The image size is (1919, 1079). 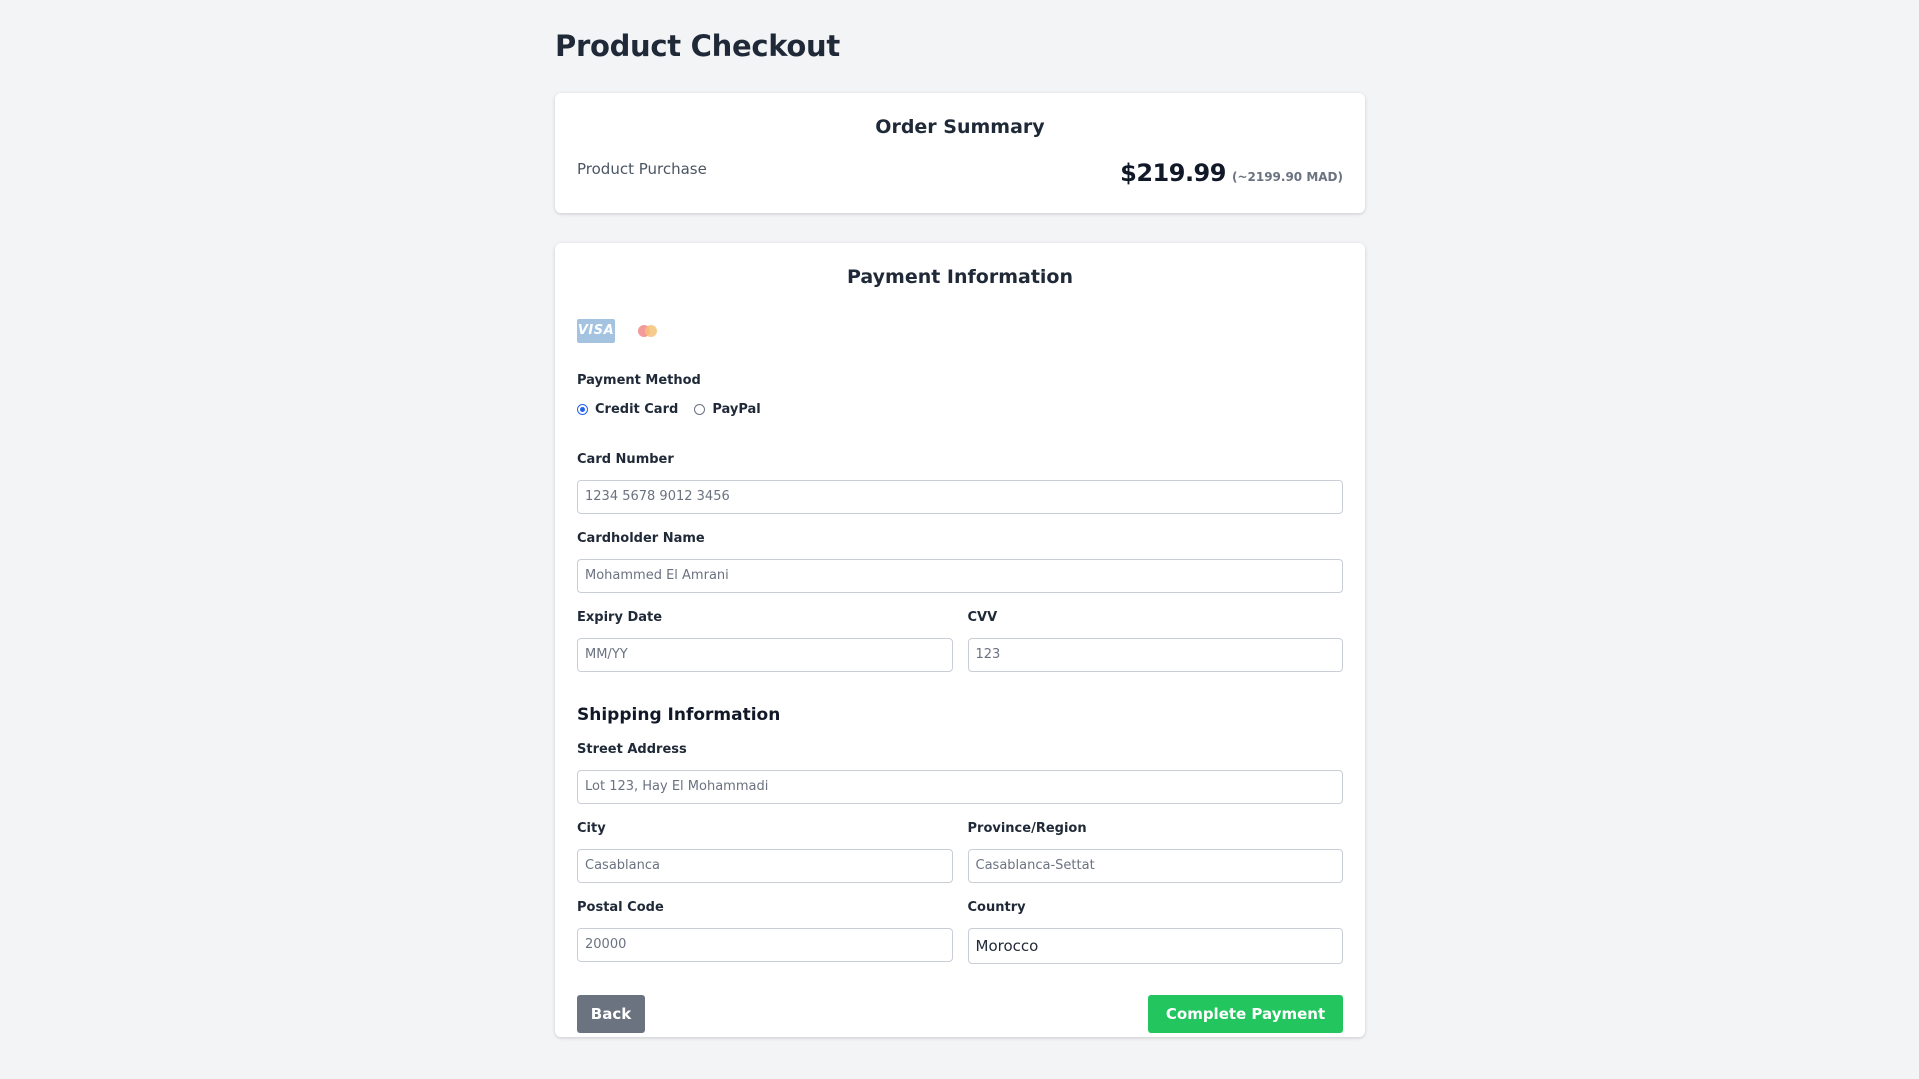 I want to click on radio-credit-card: Credit Card, so click(x=627, y=409).